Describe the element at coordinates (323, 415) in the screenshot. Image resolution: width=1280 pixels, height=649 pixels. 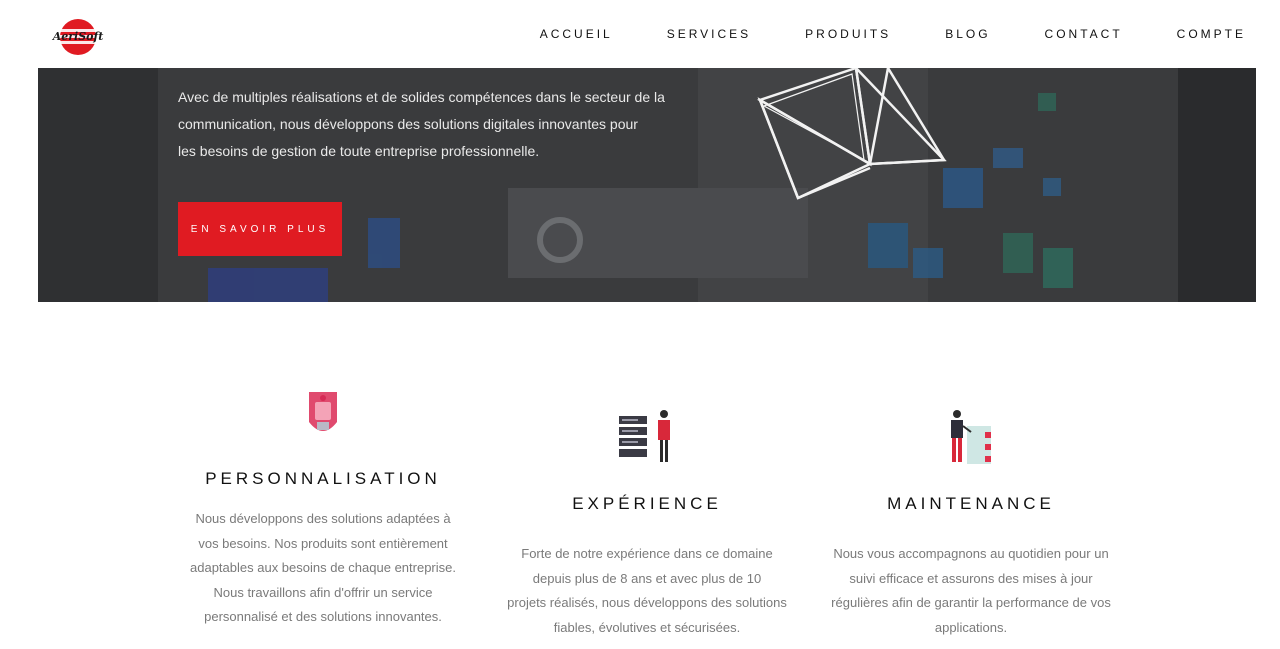
I see `shield-icon` at that location.